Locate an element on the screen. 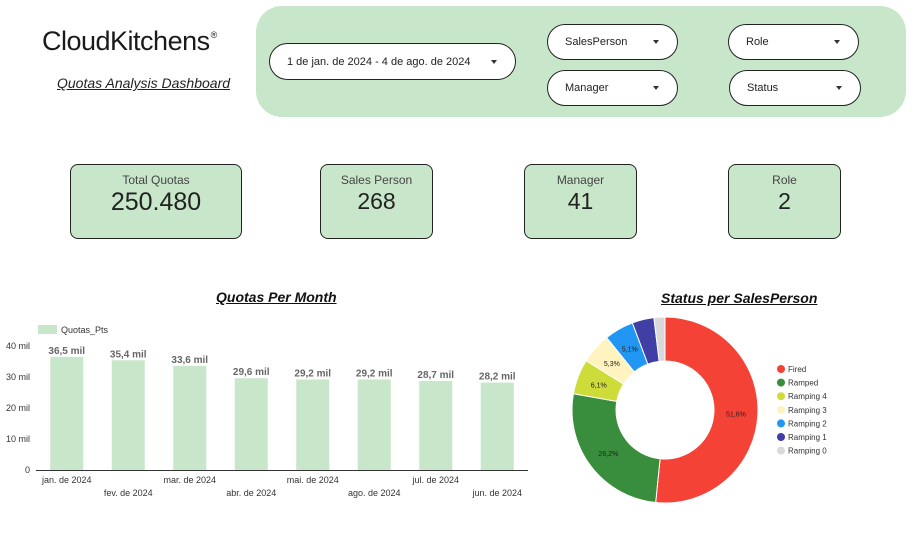  slice-label: 26,2% is located at coordinates (608, 454).